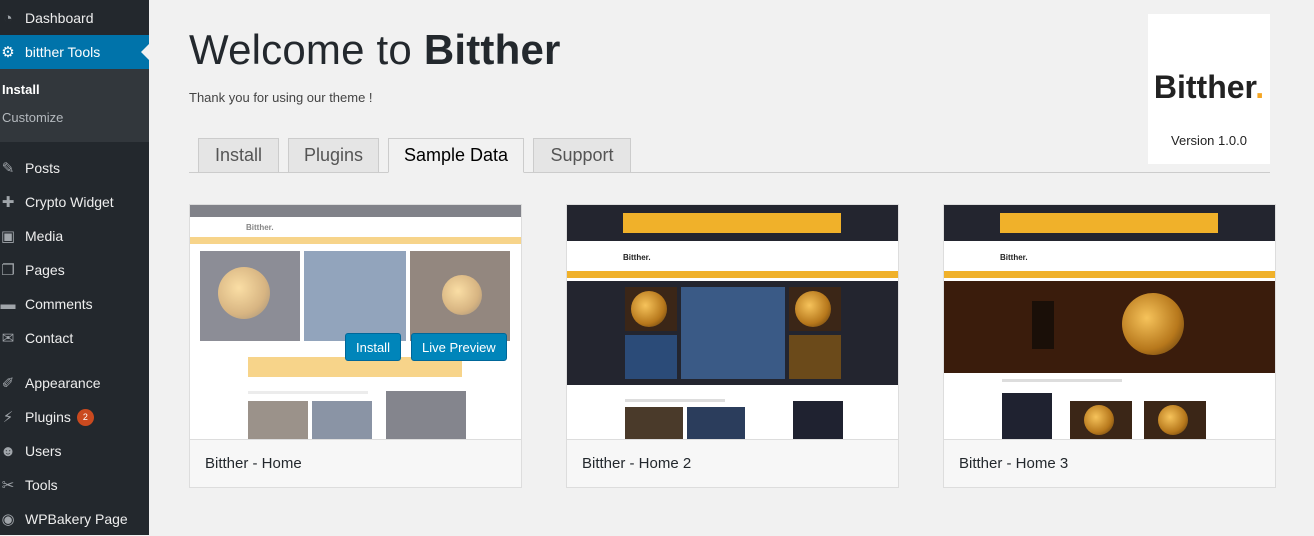 This screenshot has height=536, width=1314. Describe the element at coordinates (32, 117) in the screenshot. I see `submenu-customize: Customize` at that location.